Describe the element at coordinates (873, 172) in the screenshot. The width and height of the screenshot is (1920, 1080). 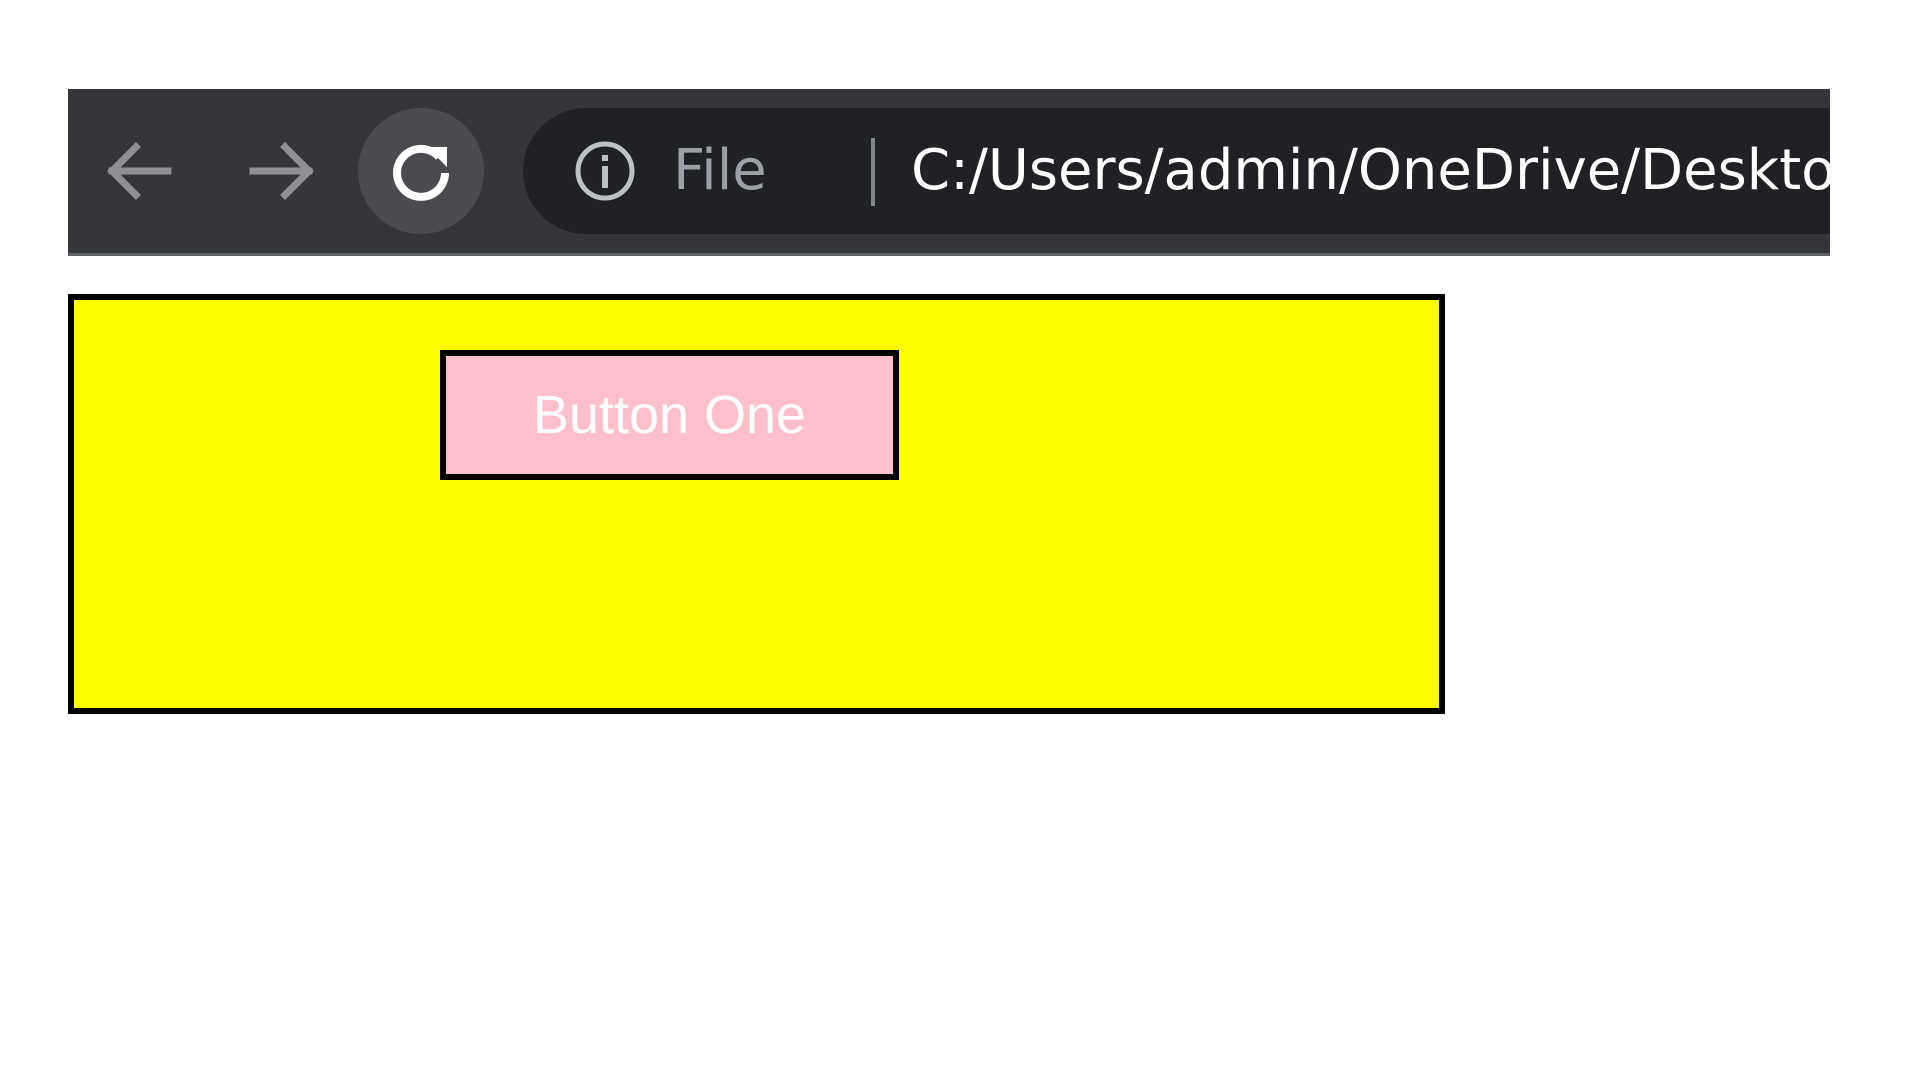
I see `omnibox-divider` at that location.